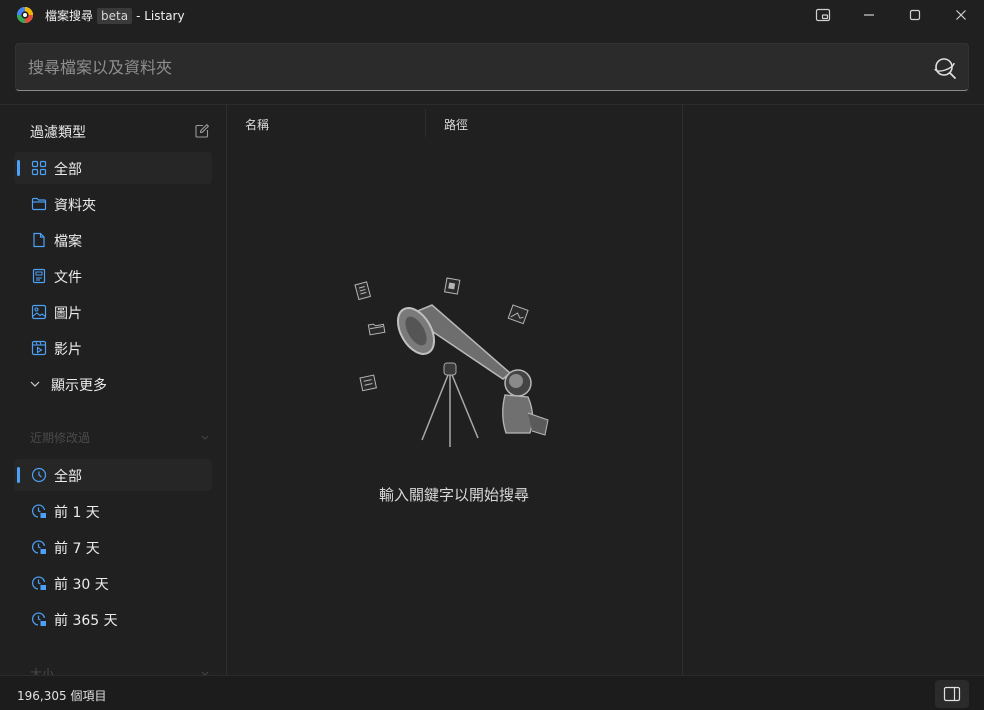 The image size is (984, 710). What do you see at coordinates (363, 291) in the screenshot?
I see `floating-document-icon` at bounding box center [363, 291].